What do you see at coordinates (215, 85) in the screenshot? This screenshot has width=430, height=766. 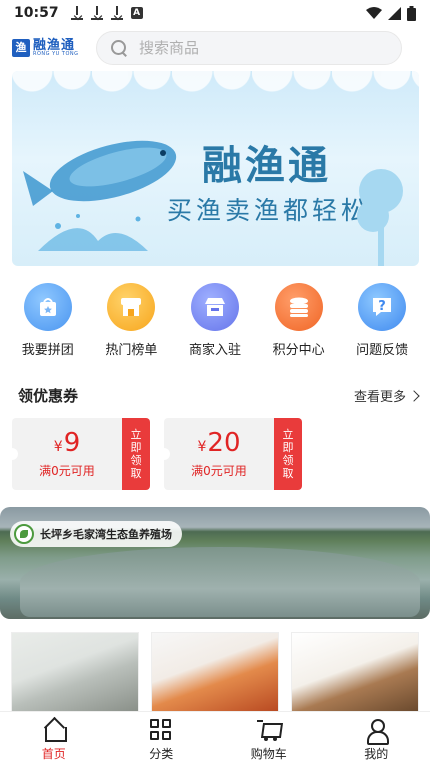 I see `cloud-decoration` at bounding box center [215, 85].